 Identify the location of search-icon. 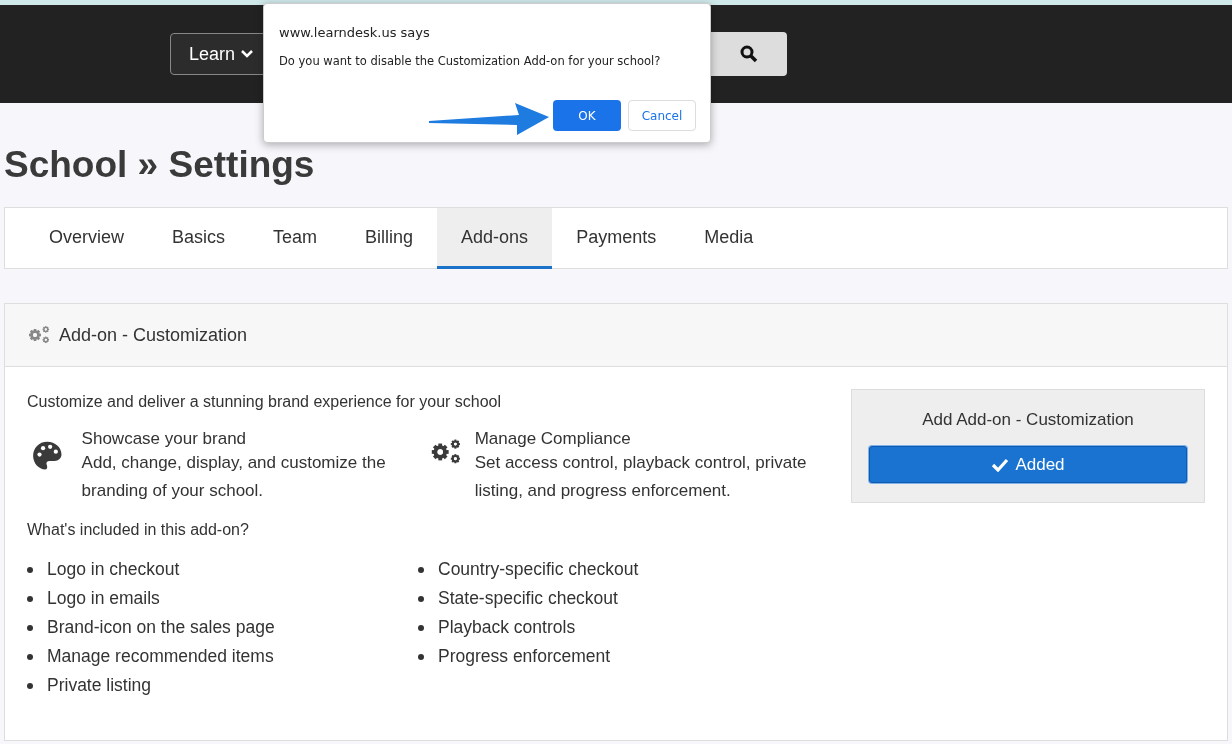
(748, 54).